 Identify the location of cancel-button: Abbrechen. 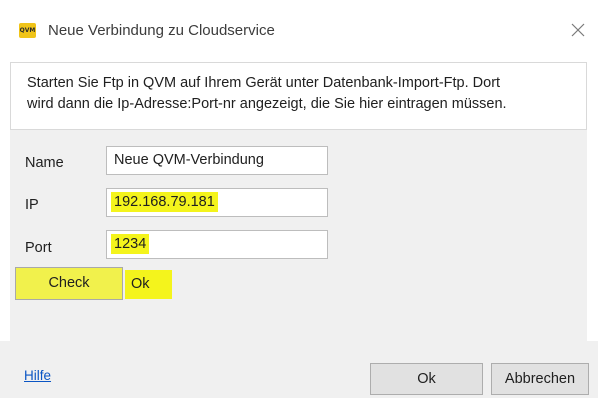
(540, 379).